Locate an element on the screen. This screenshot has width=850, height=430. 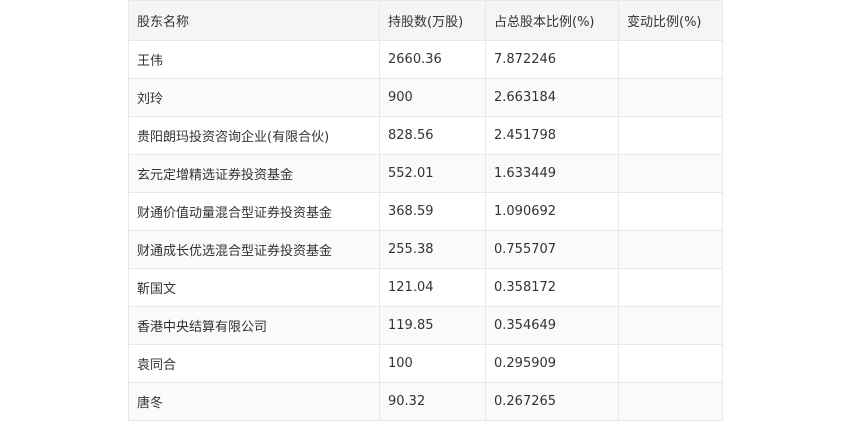
table-row: 王伟 2660.36 7.872246 is located at coordinates (425, 59).